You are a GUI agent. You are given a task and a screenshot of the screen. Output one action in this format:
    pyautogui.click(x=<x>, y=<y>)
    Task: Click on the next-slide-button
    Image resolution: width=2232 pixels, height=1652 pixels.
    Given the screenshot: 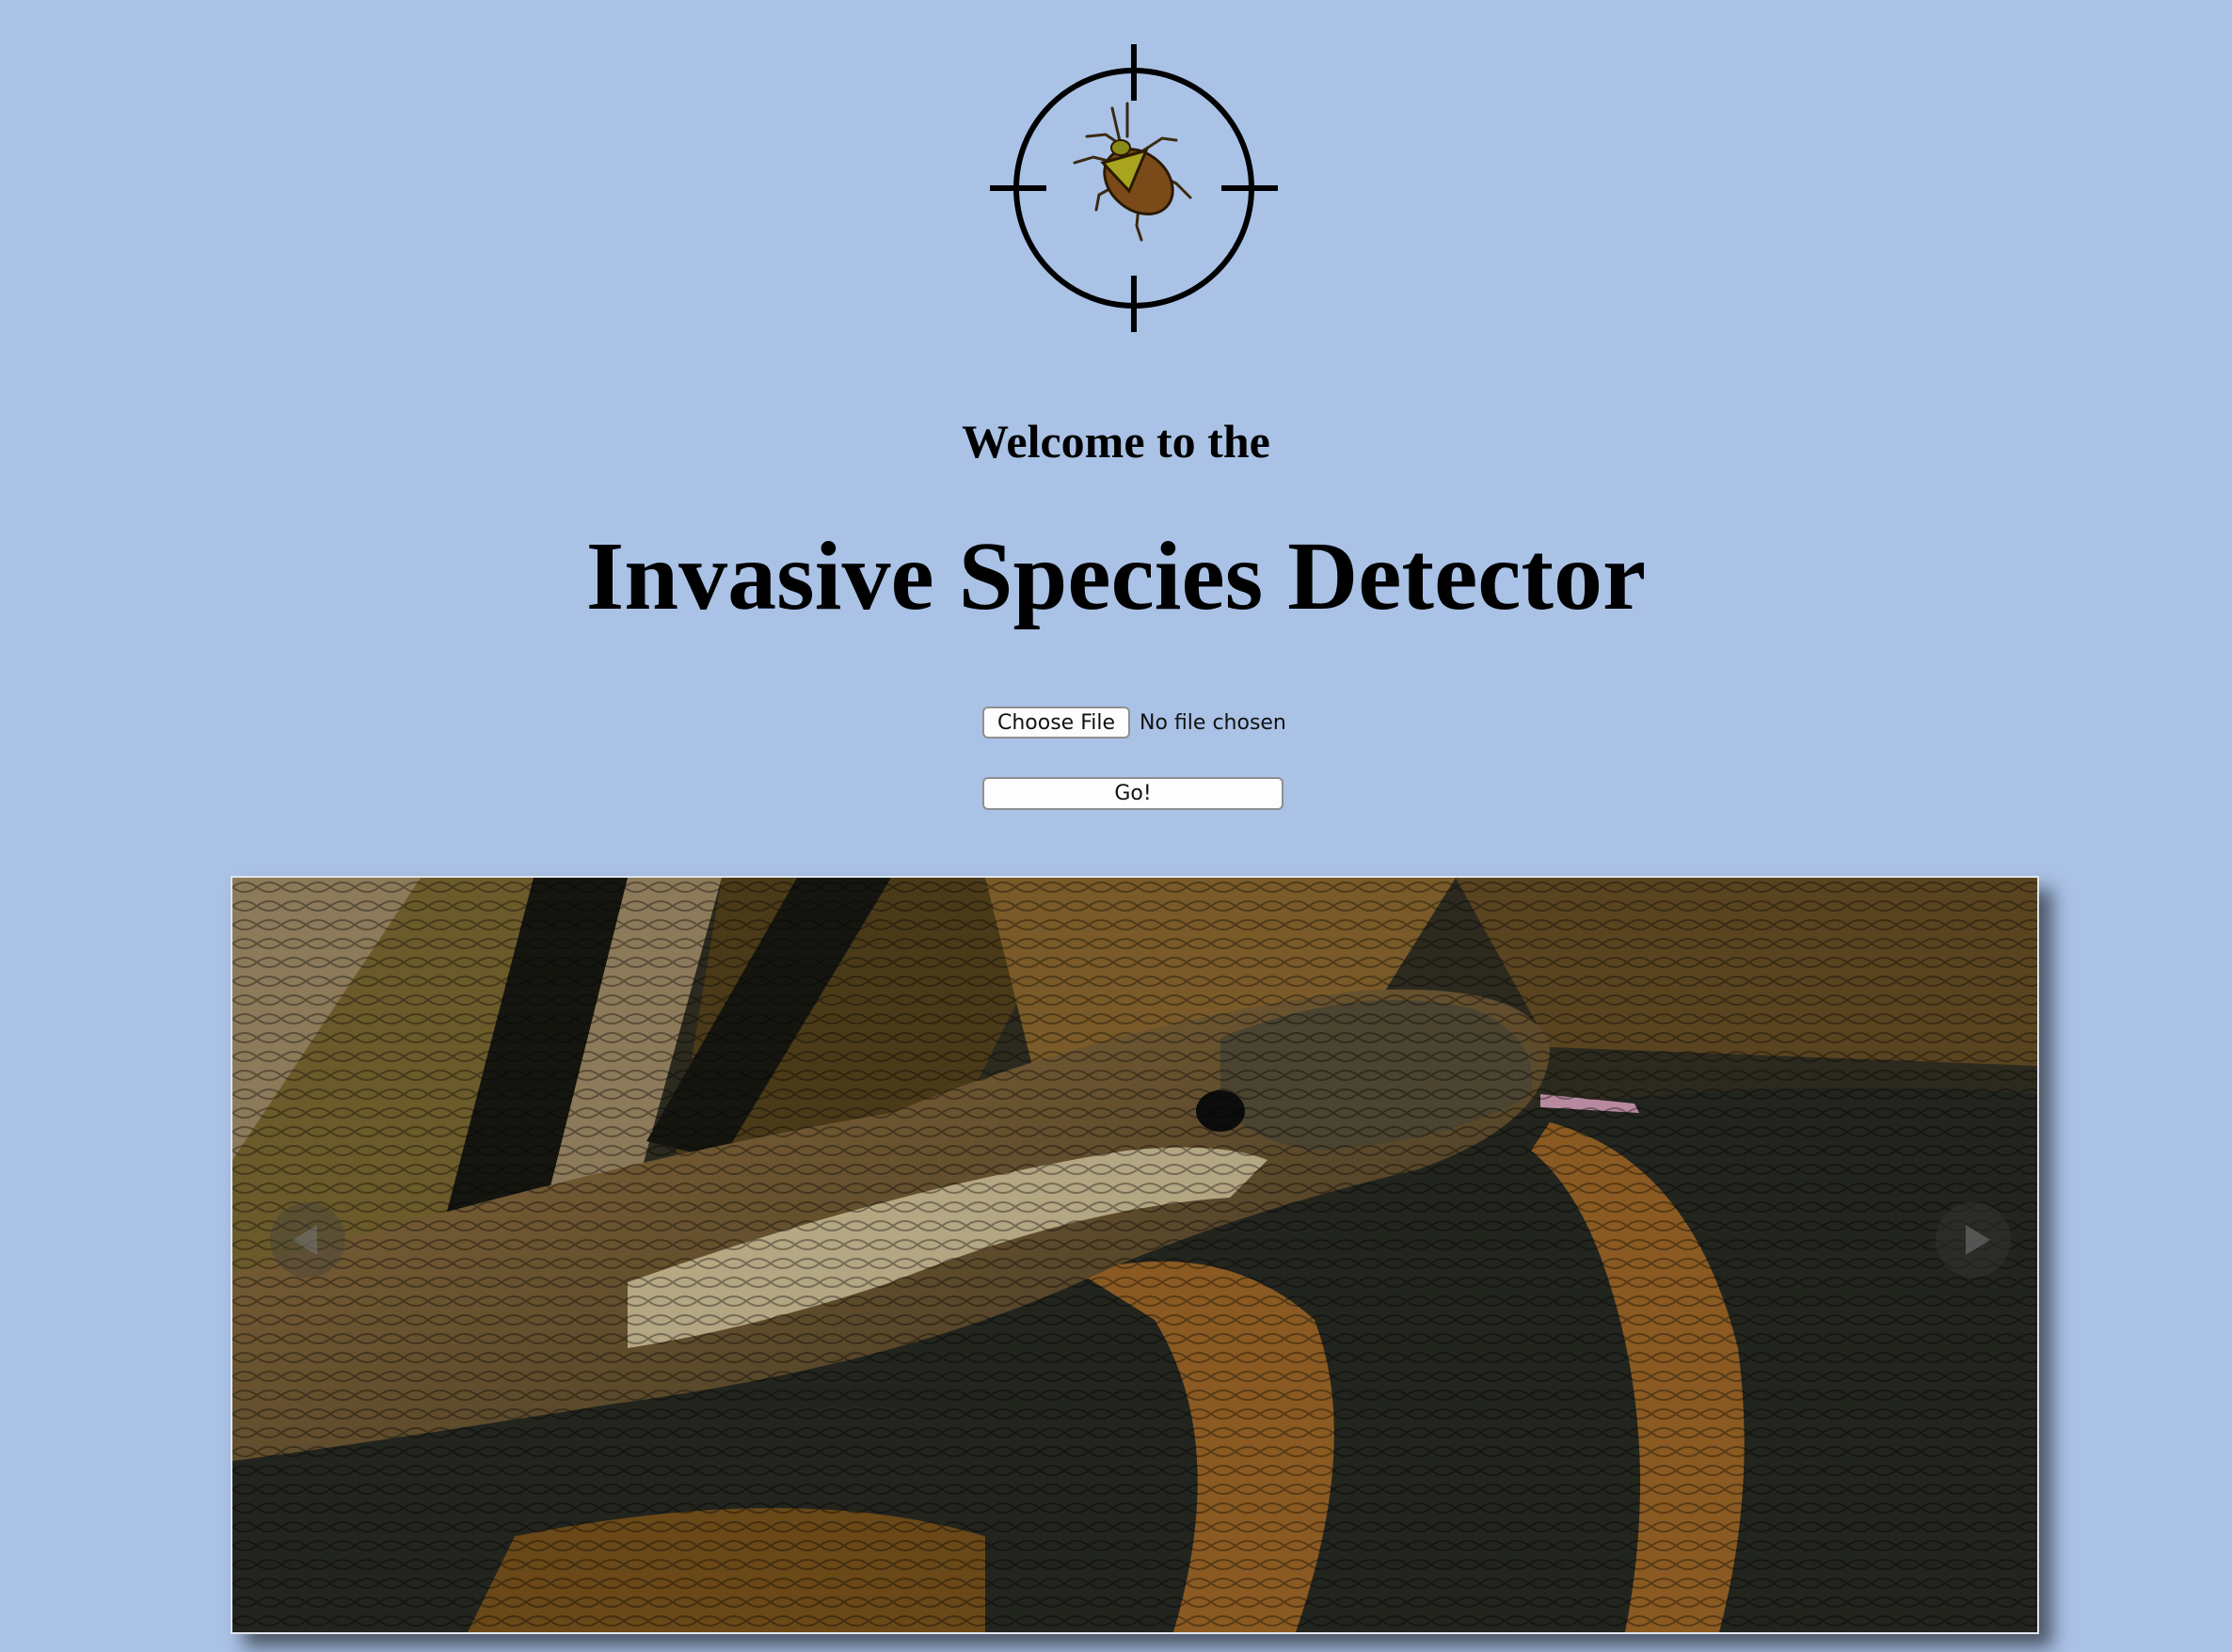 What is the action you would take?
    pyautogui.click(x=1974, y=1240)
    